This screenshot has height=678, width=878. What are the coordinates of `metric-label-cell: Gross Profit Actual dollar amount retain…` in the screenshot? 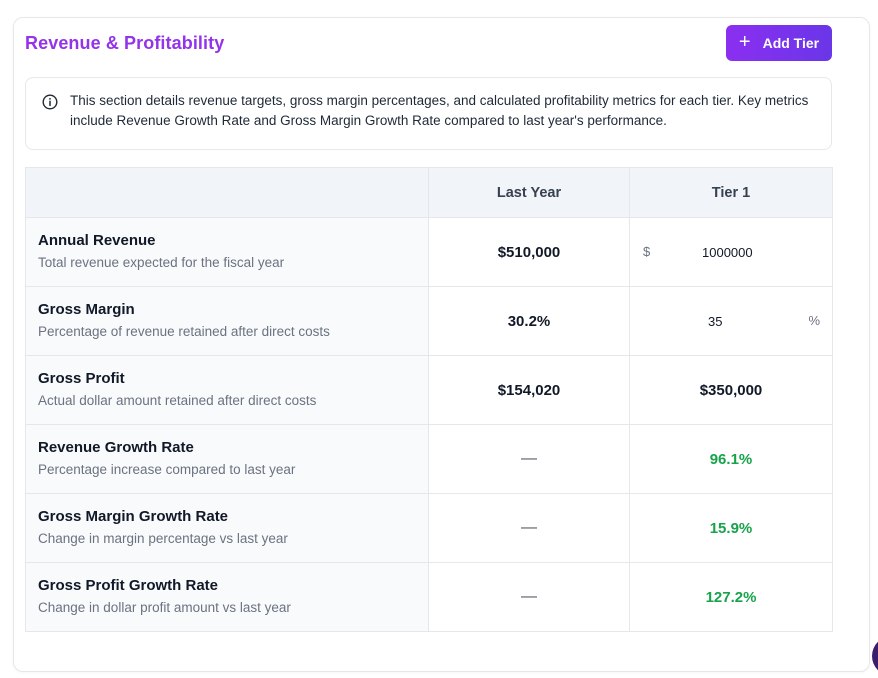 It's located at (227, 390).